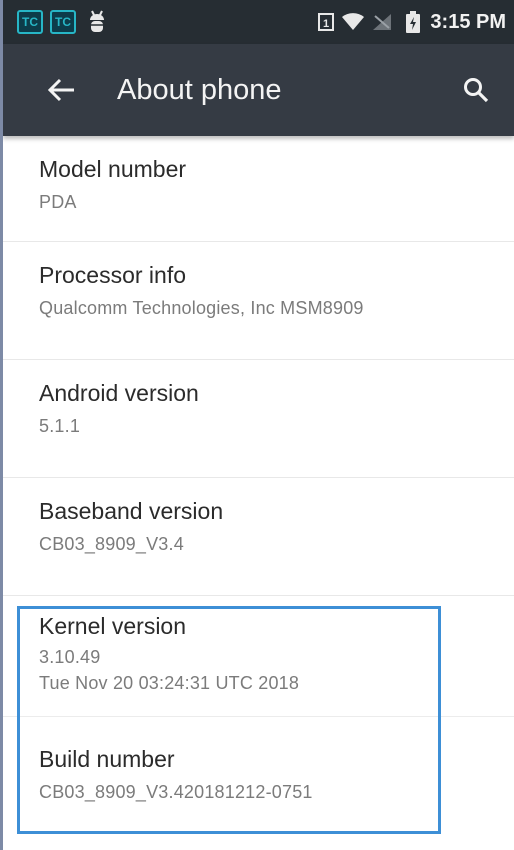 This screenshot has width=514, height=850. I want to click on item-value: PDA, so click(58, 202).